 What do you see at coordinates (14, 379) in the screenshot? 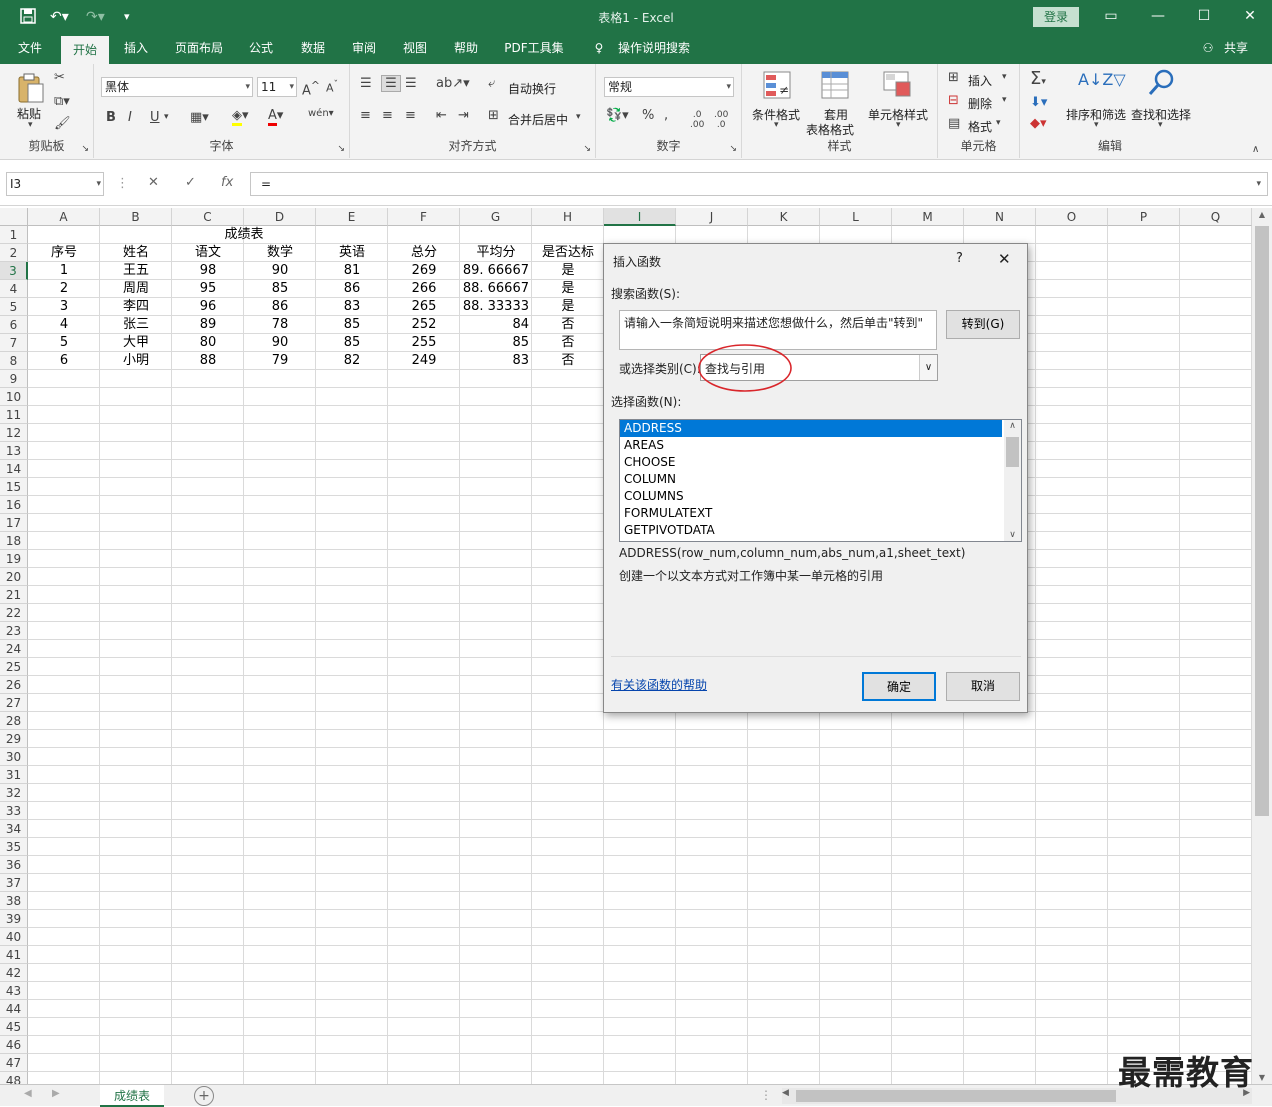
I see `row-header: 9` at bounding box center [14, 379].